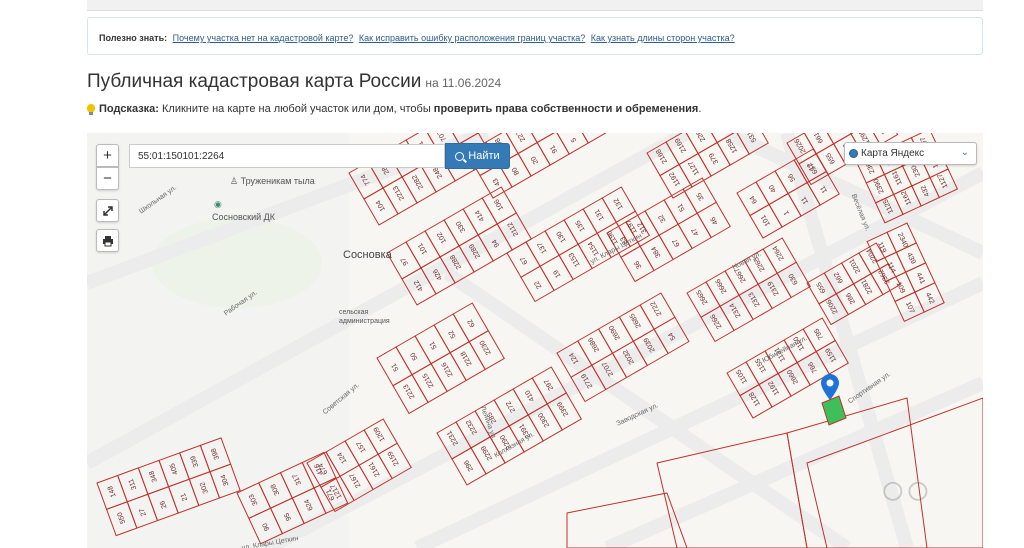  I want to click on map-layer-label: Карта Яндекс, so click(893, 153).